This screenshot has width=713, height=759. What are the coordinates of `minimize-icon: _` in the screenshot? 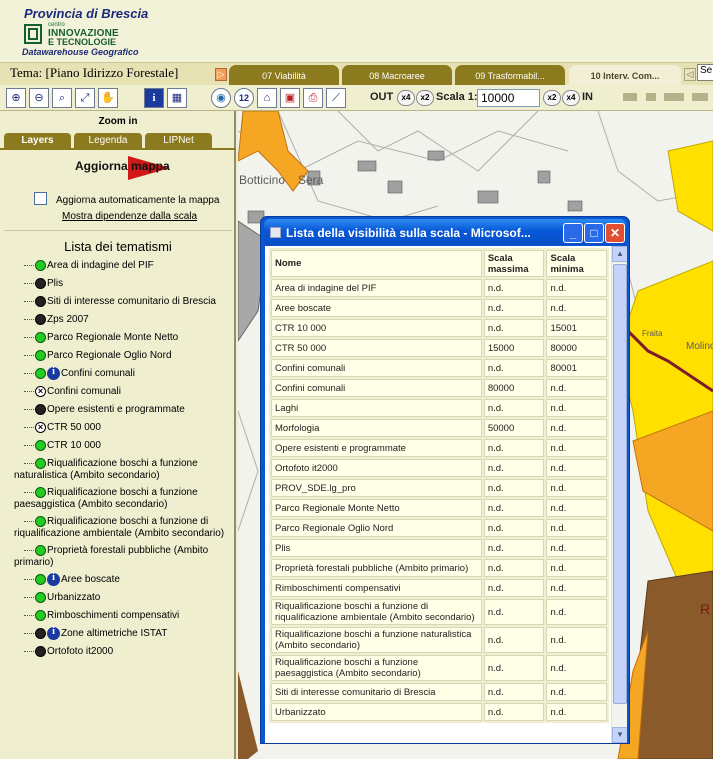 It's located at (573, 233).